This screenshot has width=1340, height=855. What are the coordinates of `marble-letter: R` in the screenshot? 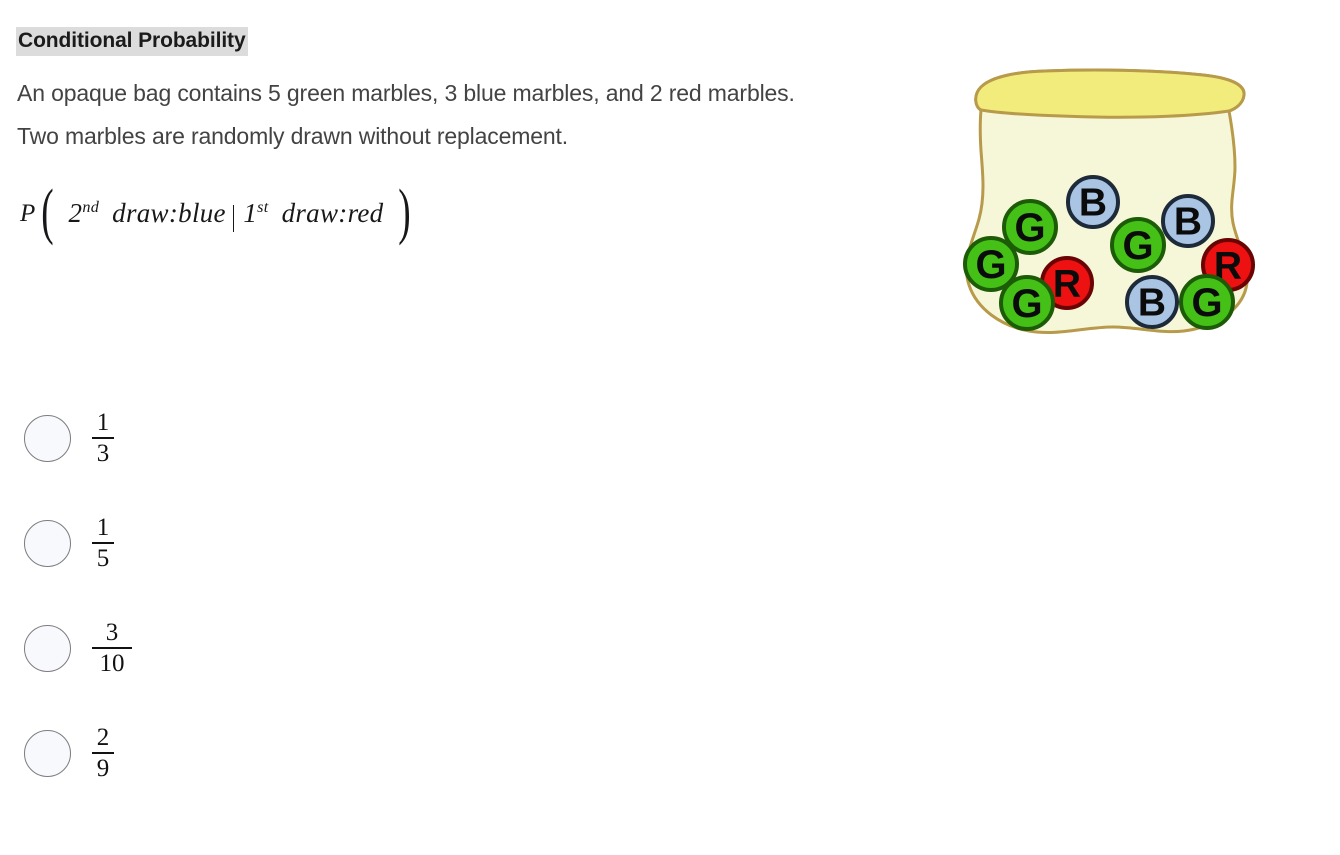 It's located at (1067, 284).